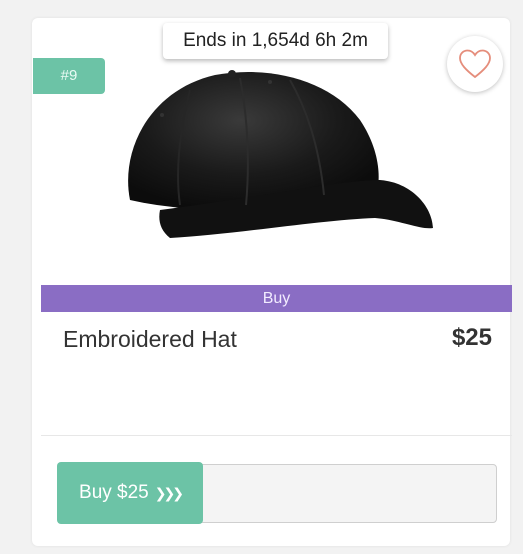 This screenshot has width=523, height=554. Describe the element at coordinates (471, 337) in the screenshot. I see `product-price: $25` at that location.